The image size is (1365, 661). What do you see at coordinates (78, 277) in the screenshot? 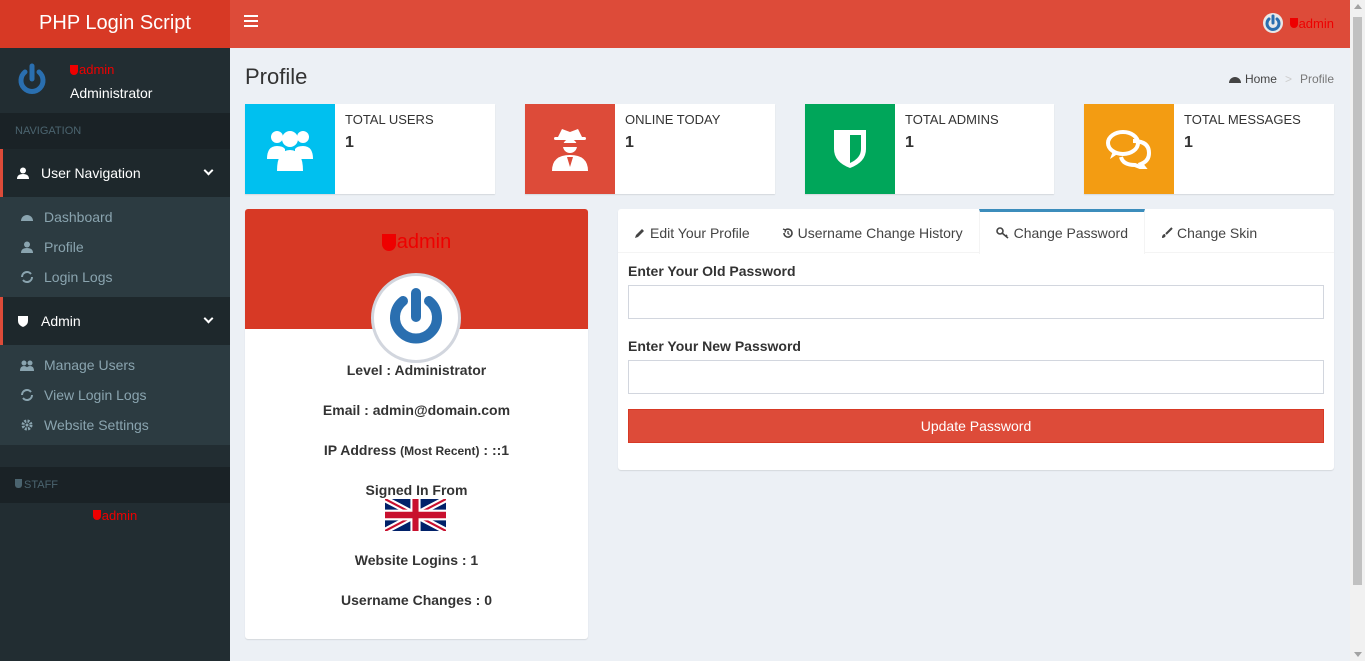
I see `sidebar-item-label: Login Logs` at bounding box center [78, 277].